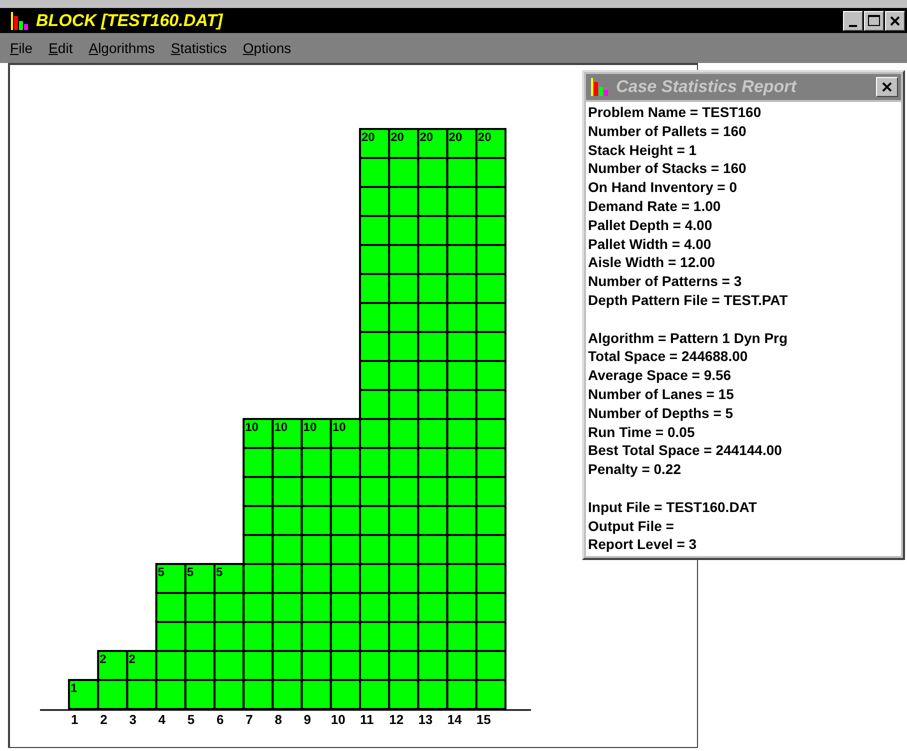 This screenshot has width=907, height=751. I want to click on report-line: Number of Pallets = 160, so click(668, 131).